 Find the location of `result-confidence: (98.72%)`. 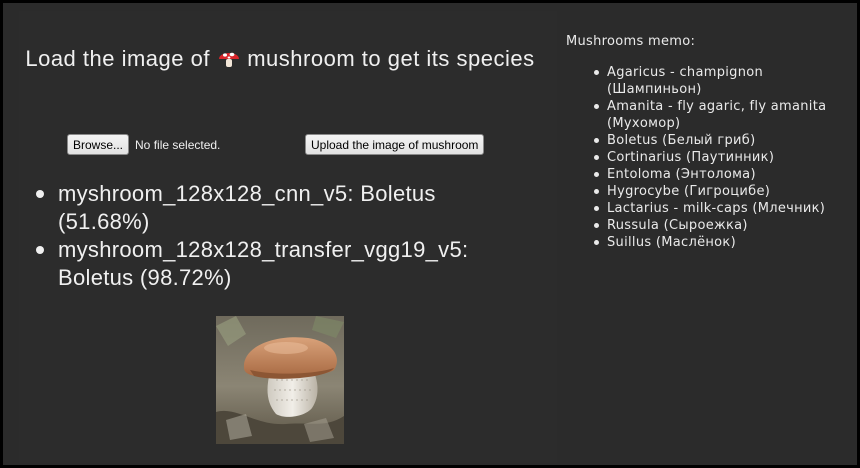

result-confidence: (98.72%) is located at coordinates (185, 277).